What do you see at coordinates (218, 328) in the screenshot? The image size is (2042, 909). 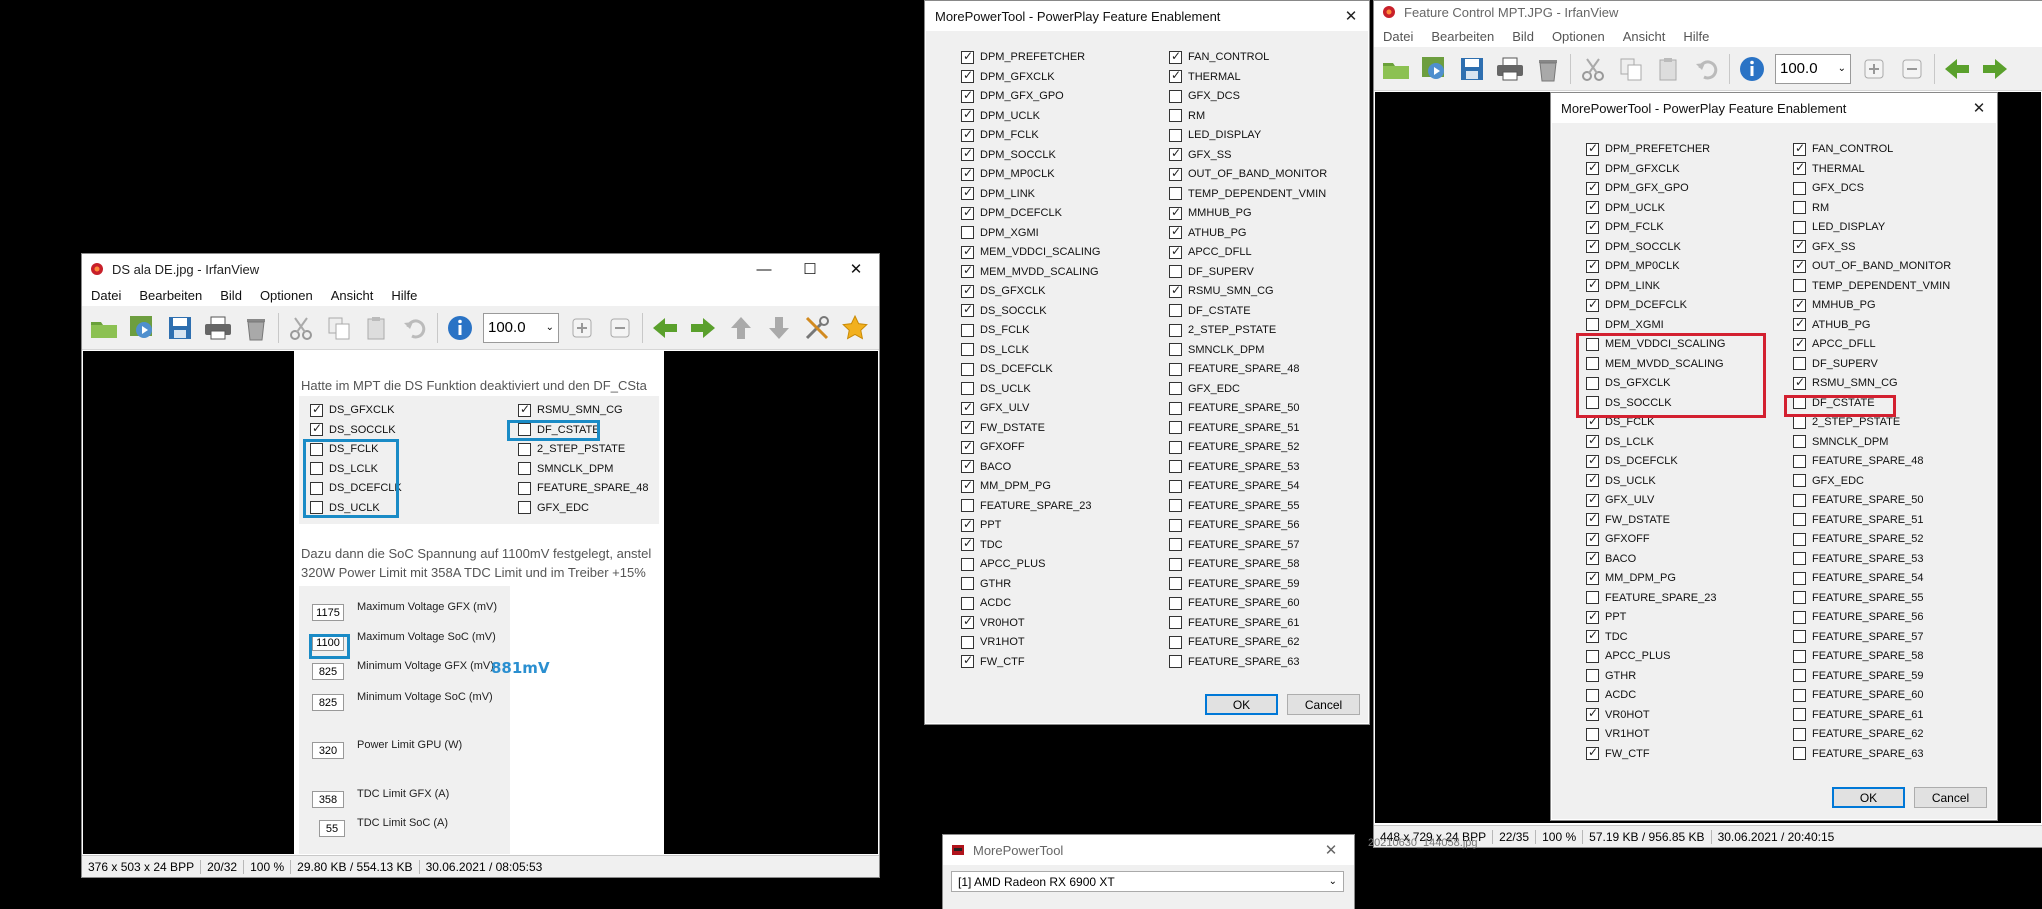 I see `print-icon` at bounding box center [218, 328].